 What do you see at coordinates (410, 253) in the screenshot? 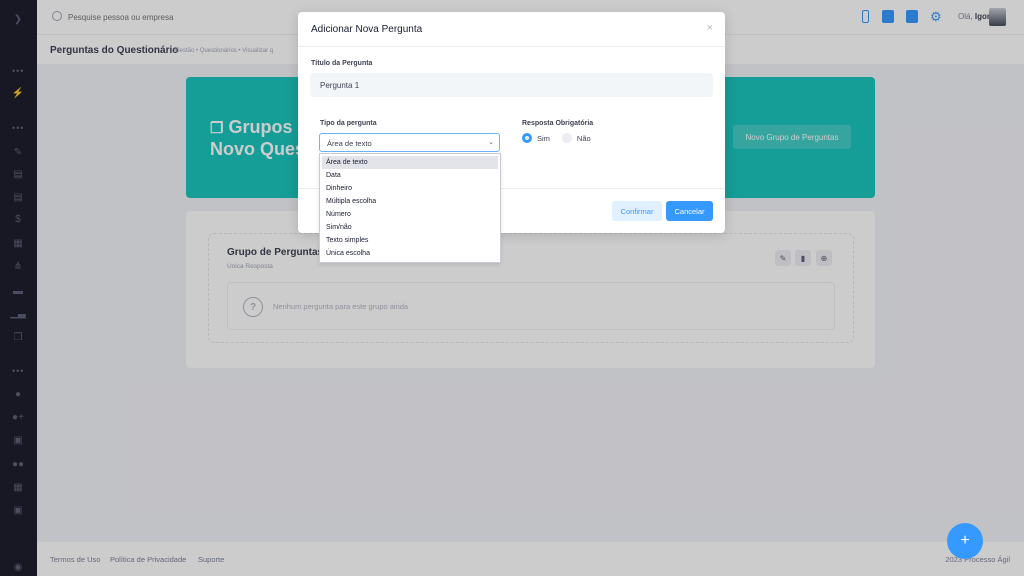
I see `dropdown-option: Única escolha` at bounding box center [410, 253].